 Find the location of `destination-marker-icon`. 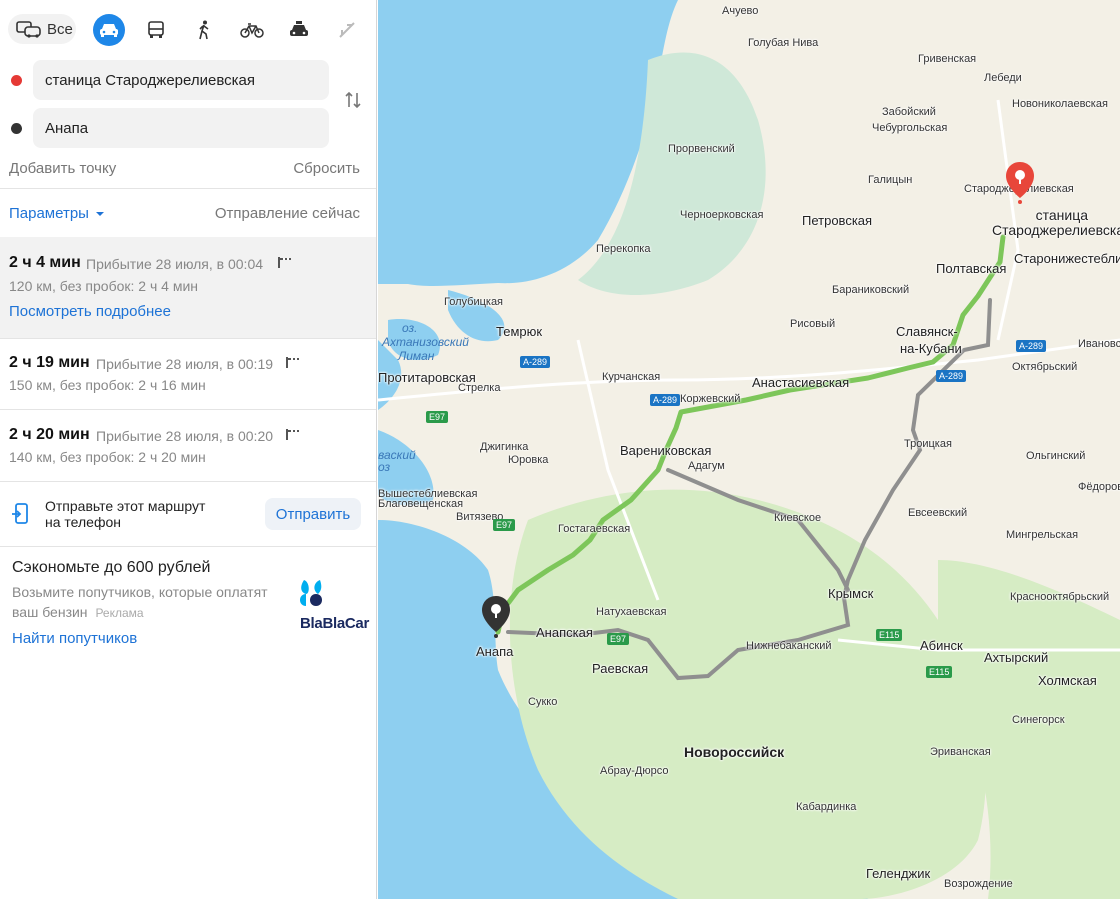

destination-marker-icon is located at coordinates (1020, 182).